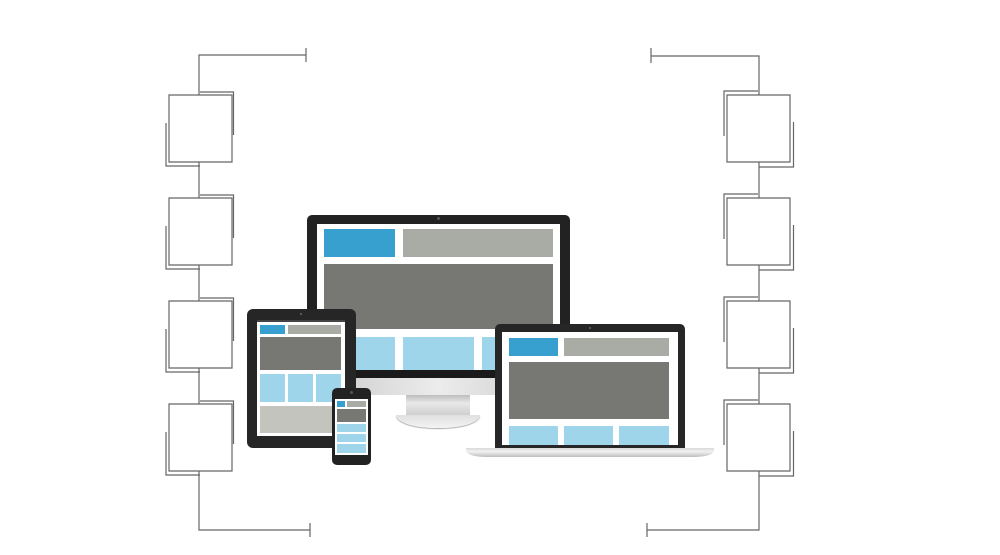  What do you see at coordinates (254, 504) in the screenshot?
I see `left-bottom-connector` at bounding box center [254, 504].